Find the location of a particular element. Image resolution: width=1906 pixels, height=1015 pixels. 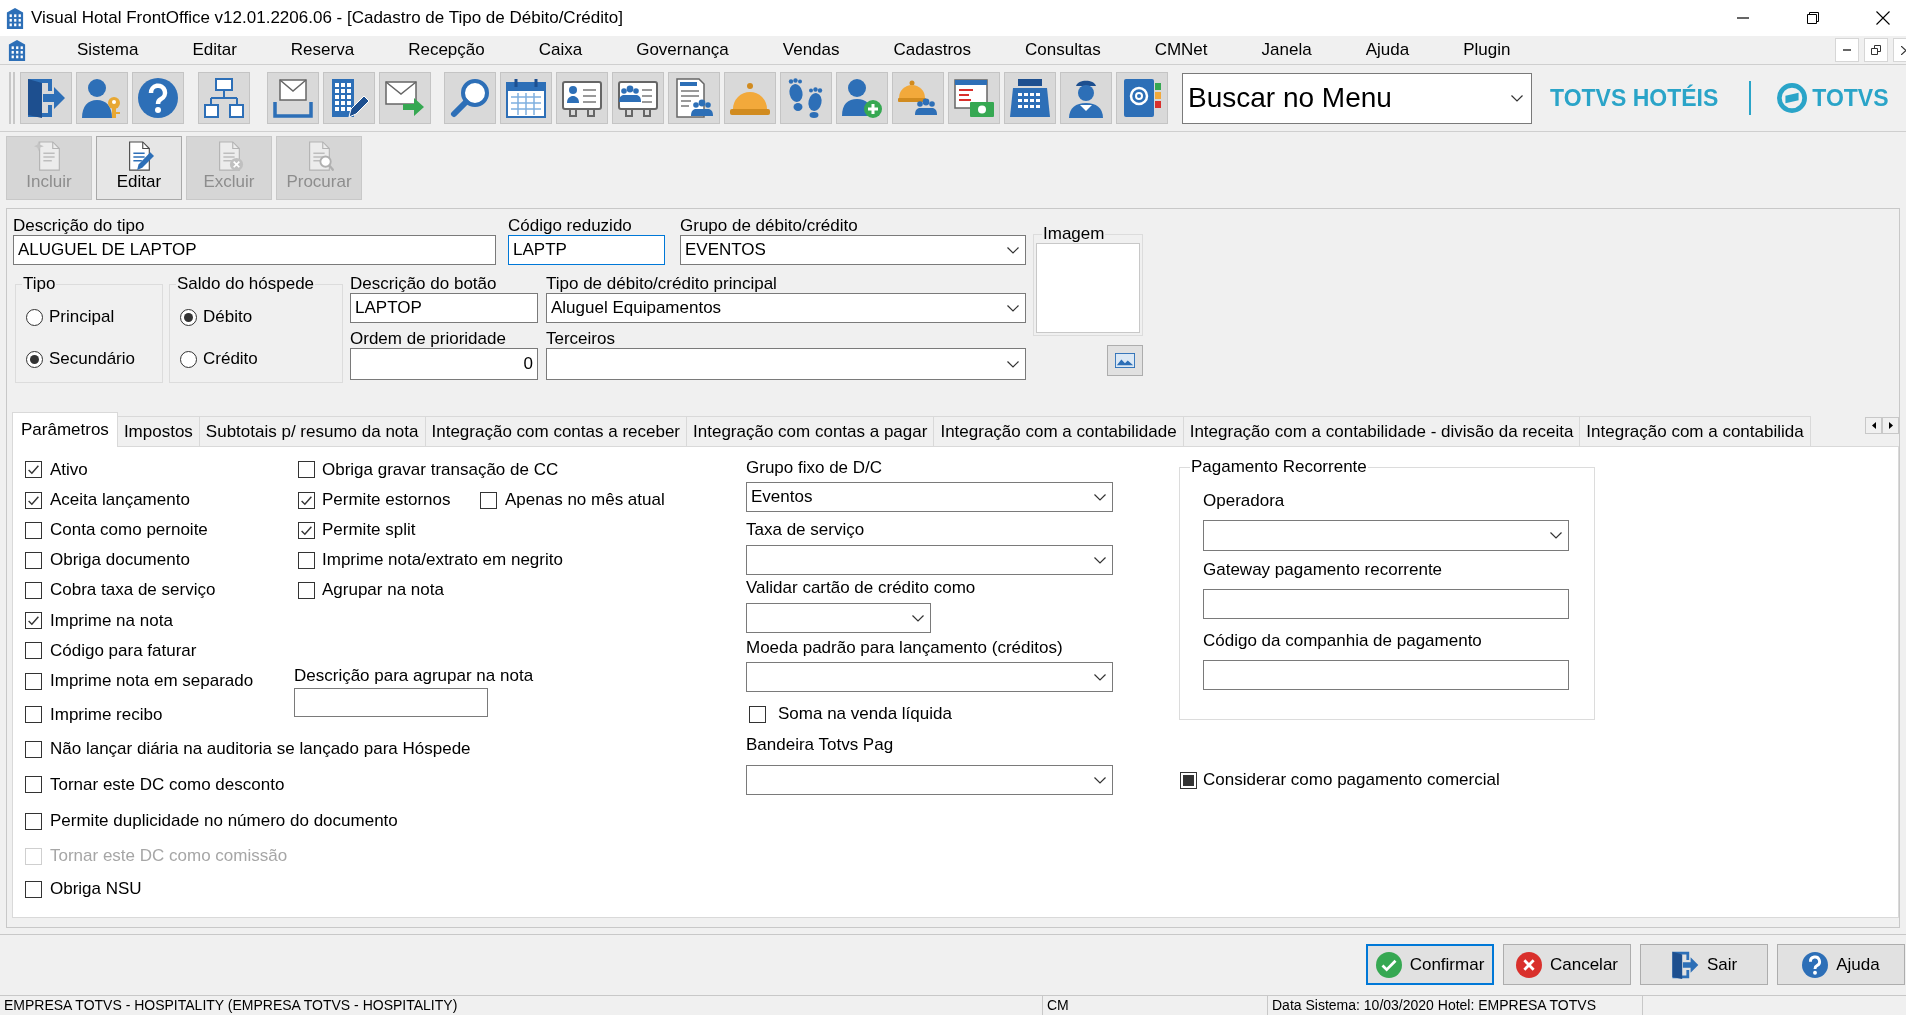

tab: Integração com contas a receber is located at coordinates (556, 431).